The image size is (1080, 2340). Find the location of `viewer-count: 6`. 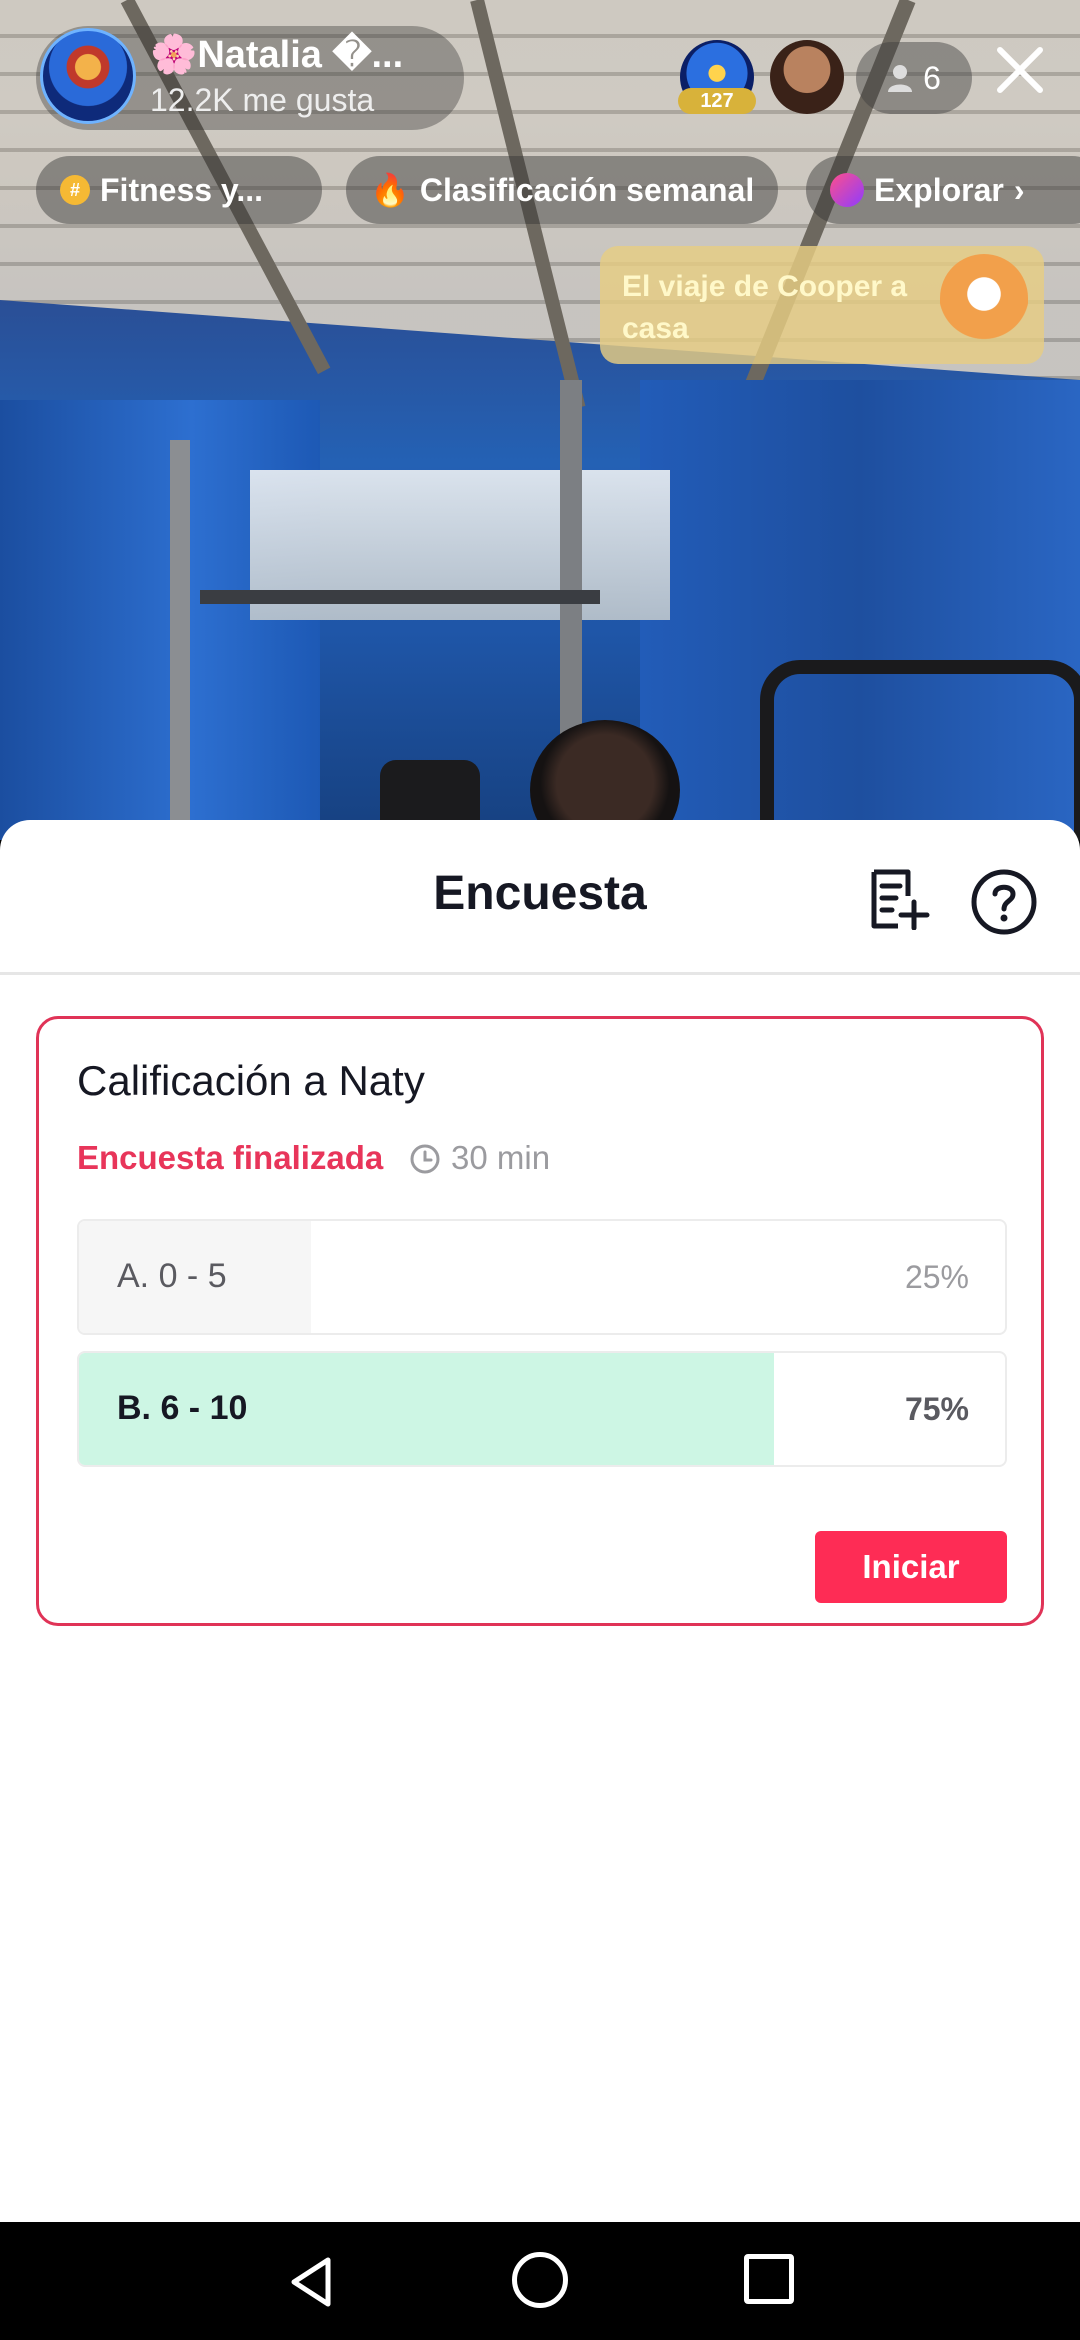

viewer-count: 6 is located at coordinates (932, 77).